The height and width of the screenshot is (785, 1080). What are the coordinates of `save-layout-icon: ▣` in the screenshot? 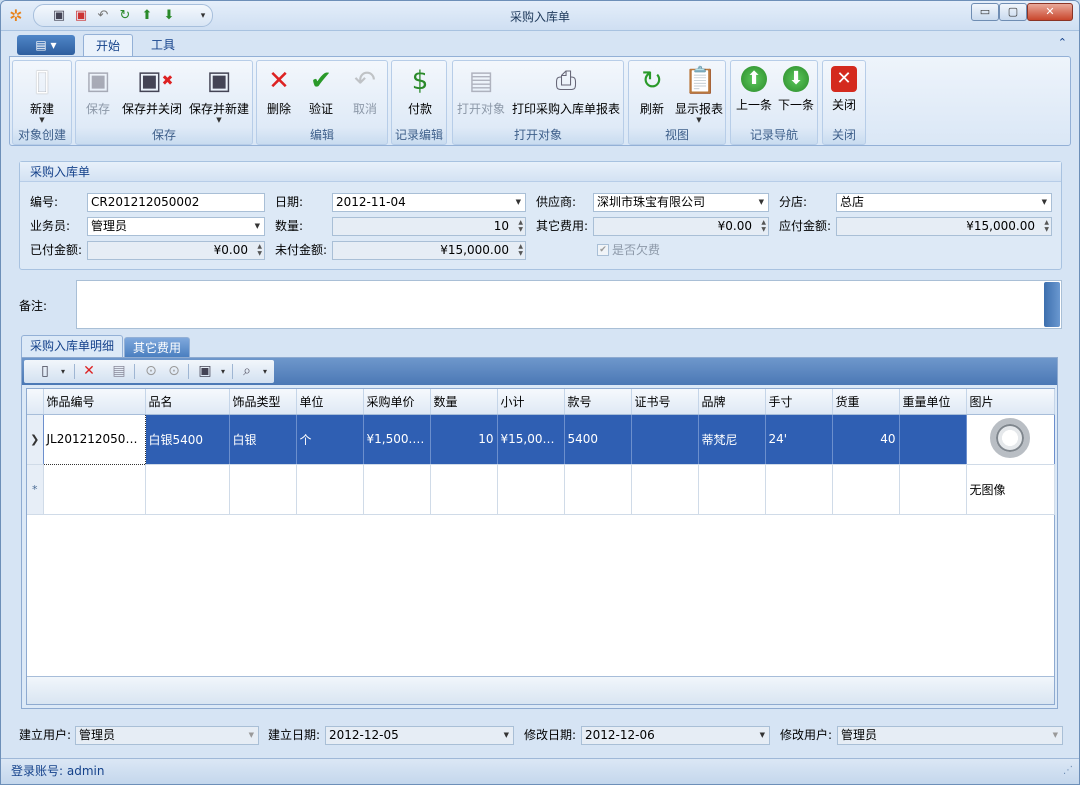 It's located at (205, 371).